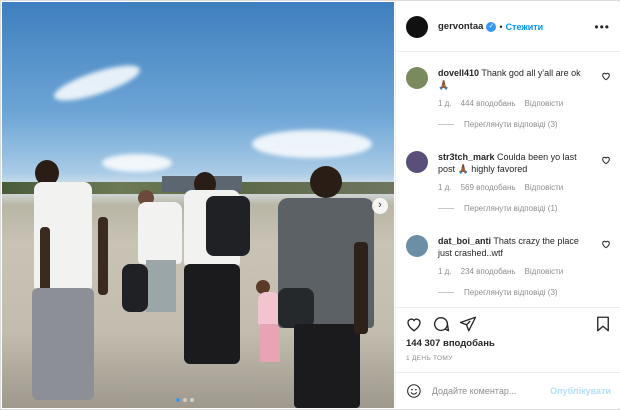  I want to click on comment-username: dovell410, so click(458, 73).